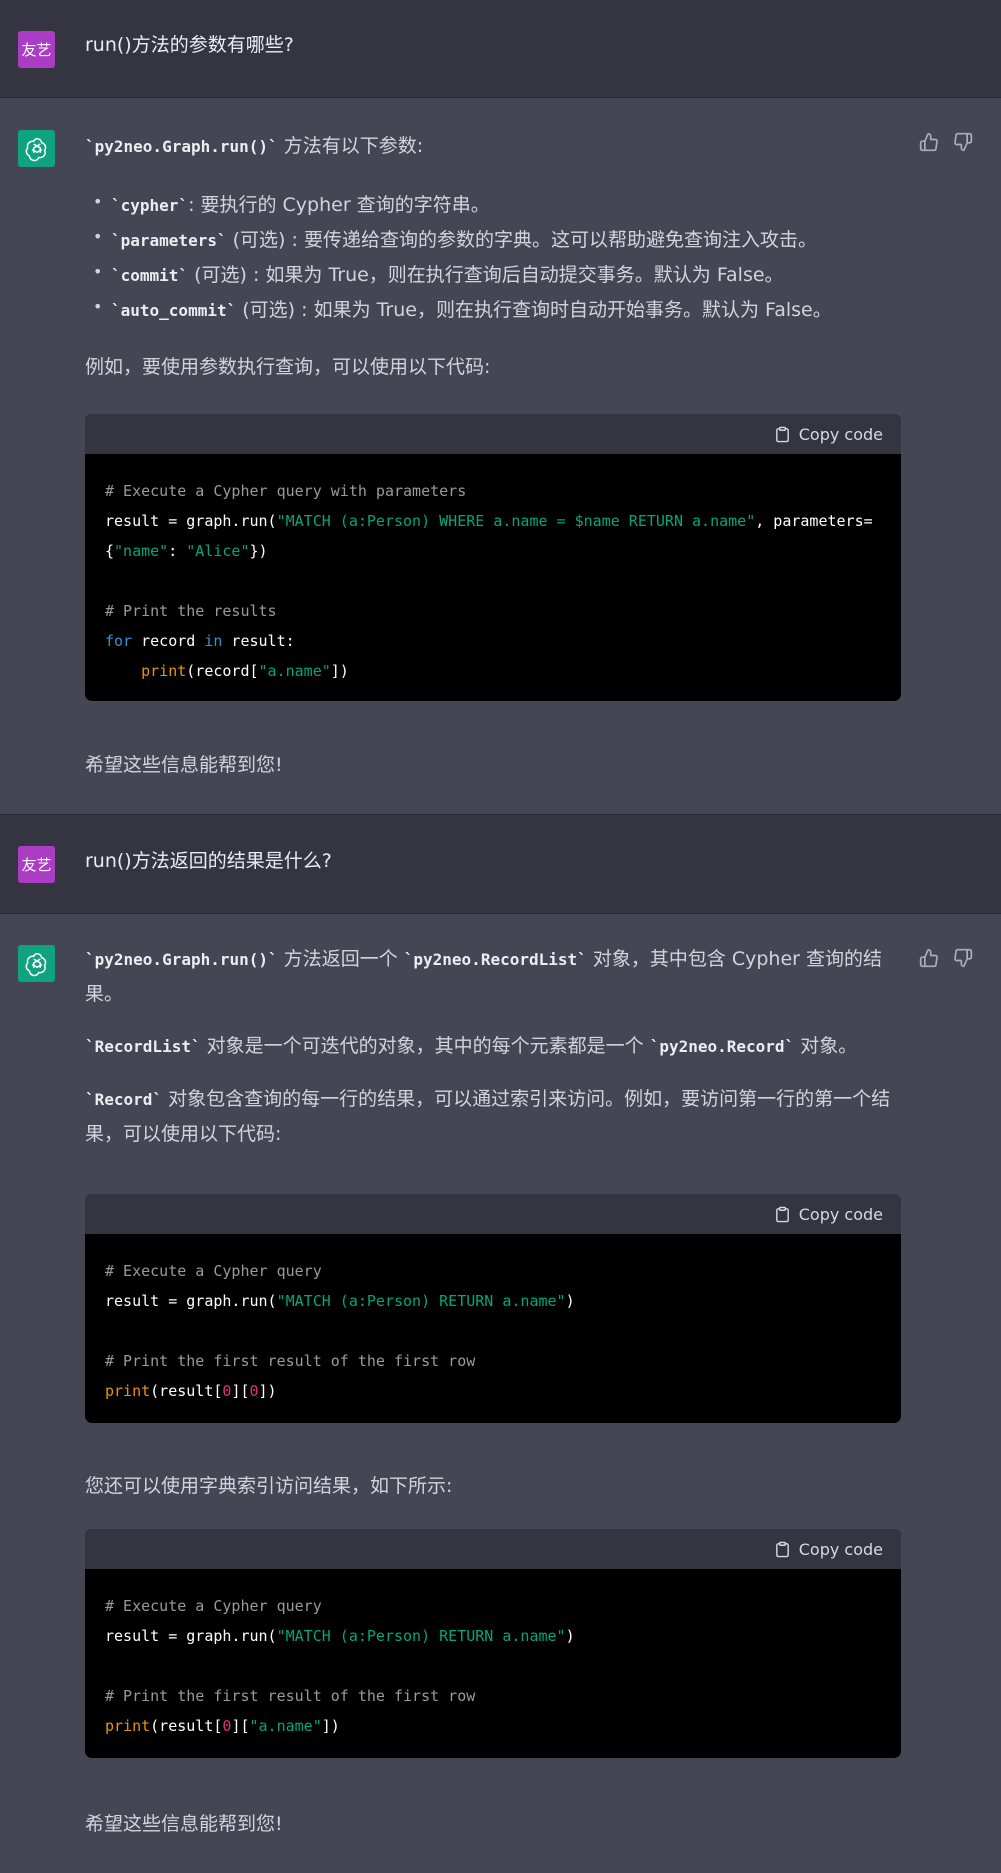 This screenshot has height=1873, width=1001. Describe the element at coordinates (722, 1046) in the screenshot. I see `inline-code: `py2neo.Record`` at that location.